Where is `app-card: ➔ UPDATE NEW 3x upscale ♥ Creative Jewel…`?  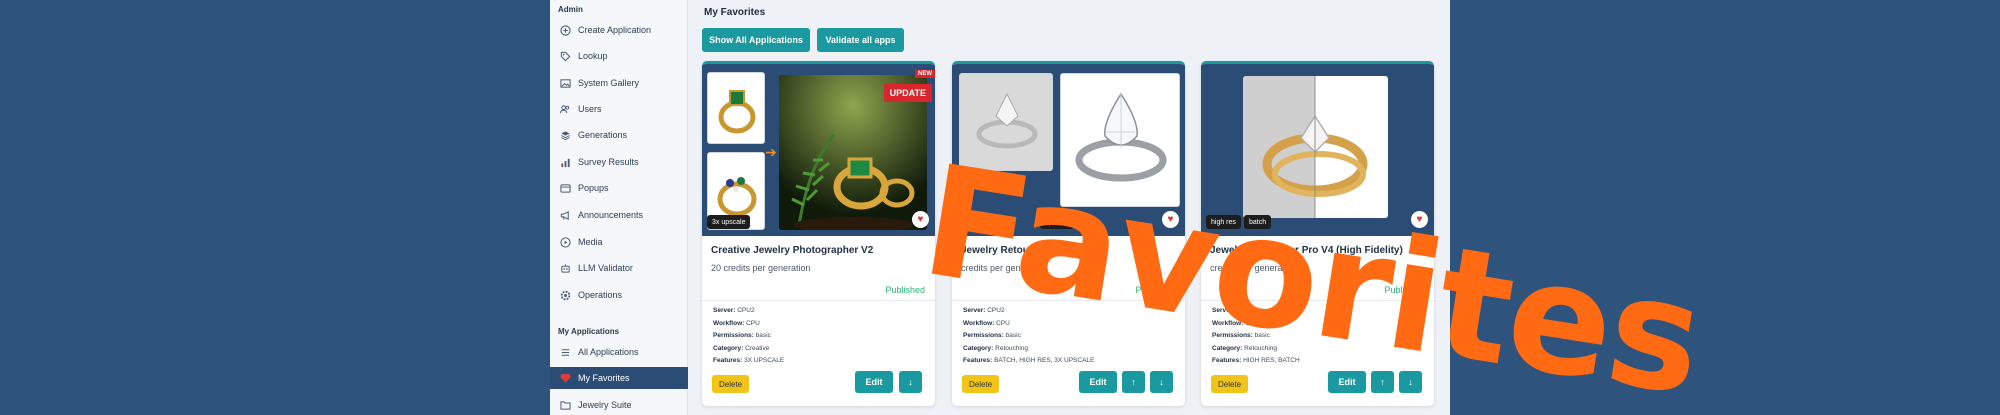 app-card: ➔ UPDATE NEW 3x upscale ♥ Creative Jewel… is located at coordinates (818, 233).